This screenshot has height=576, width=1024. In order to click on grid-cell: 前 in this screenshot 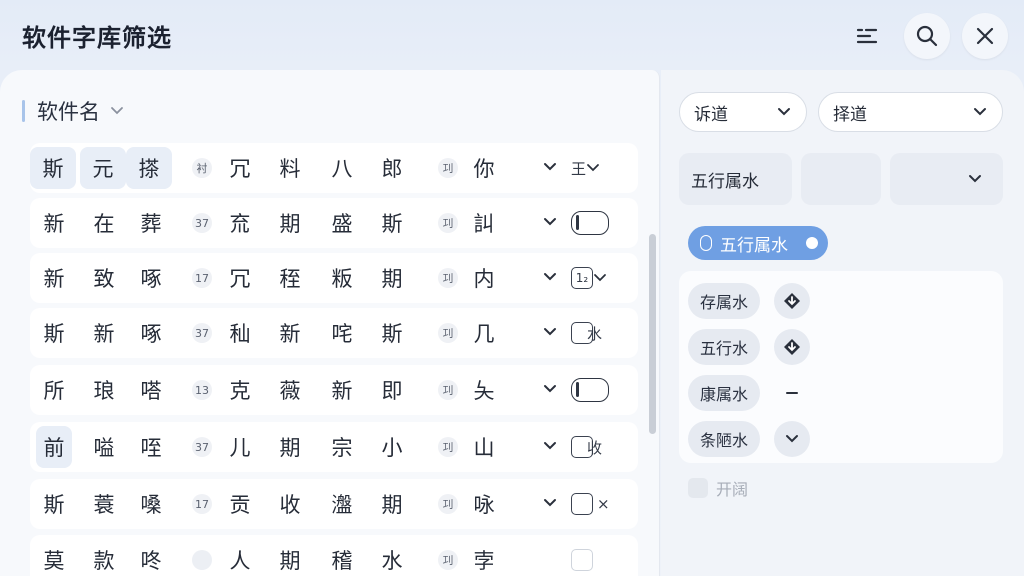, I will do `click(54, 447)`.